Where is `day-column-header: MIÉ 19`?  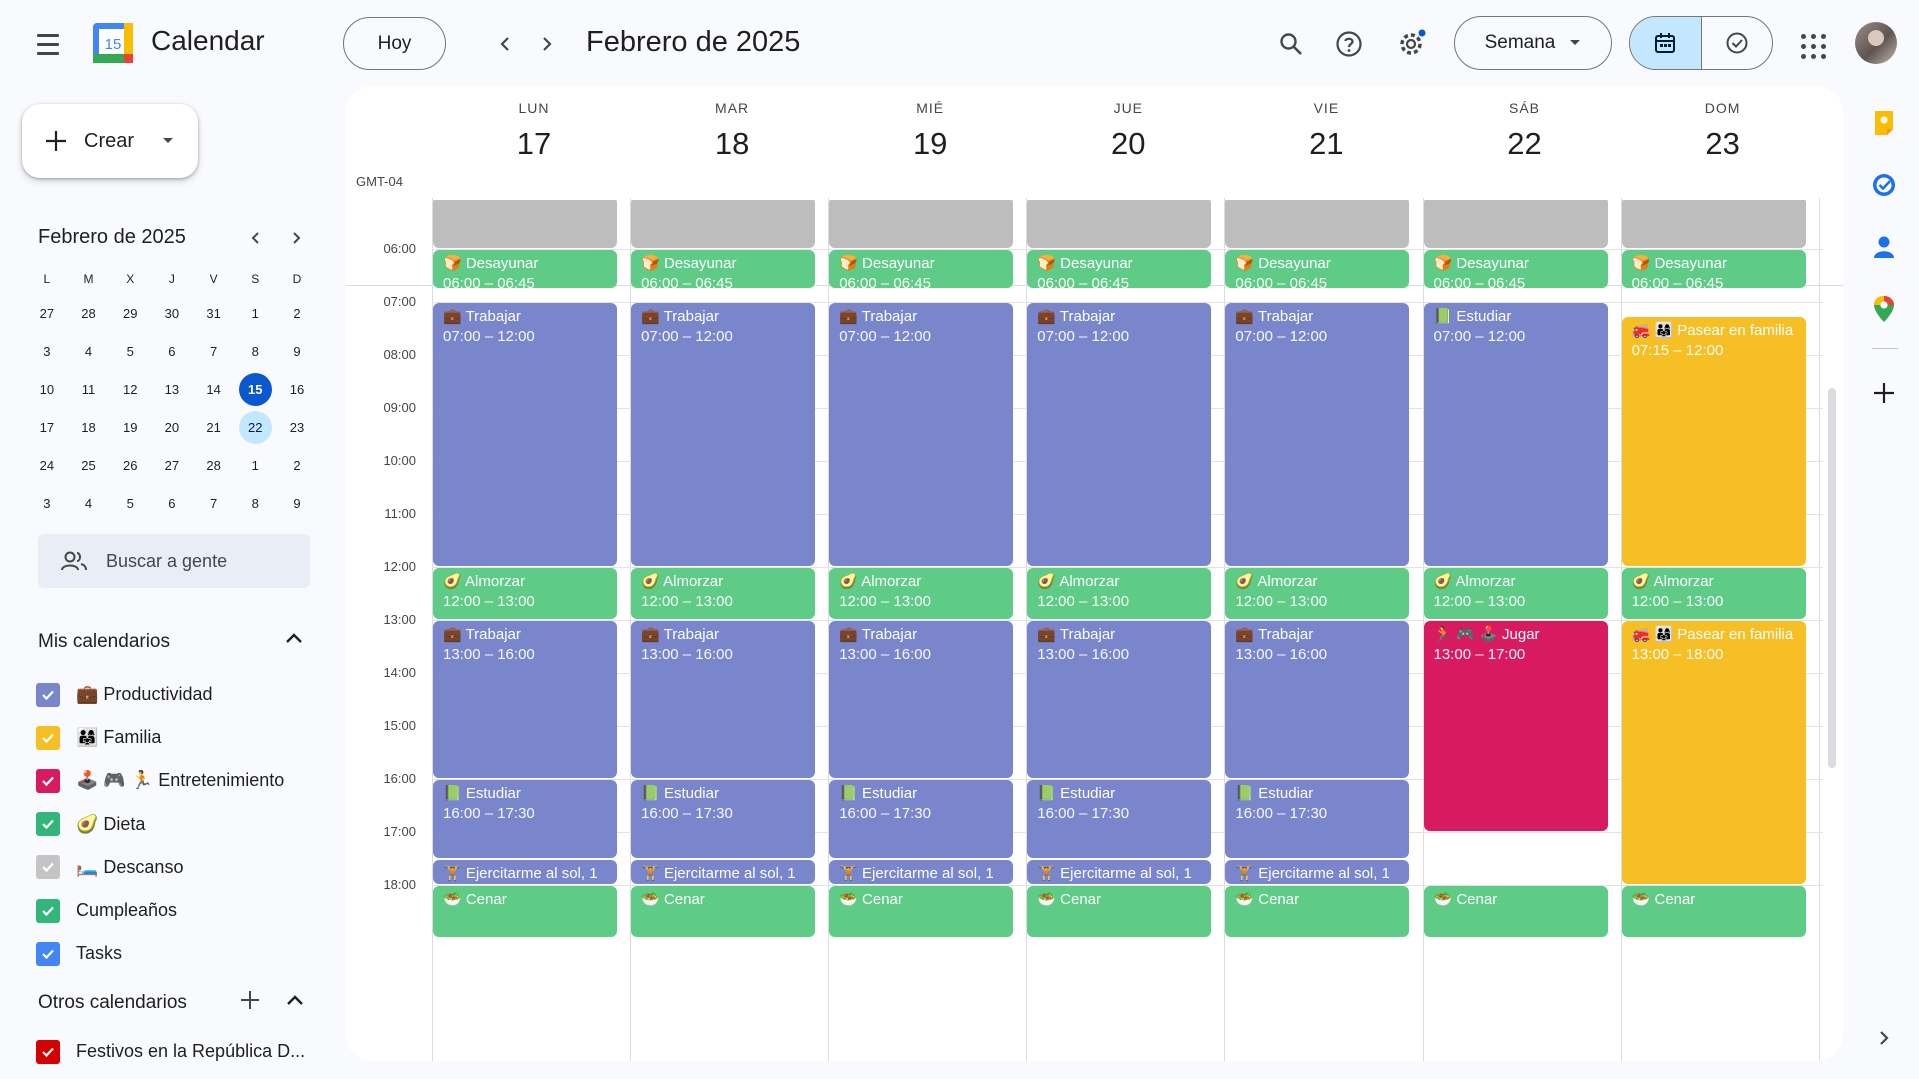 day-column-header: MIÉ 19 is located at coordinates (930, 131).